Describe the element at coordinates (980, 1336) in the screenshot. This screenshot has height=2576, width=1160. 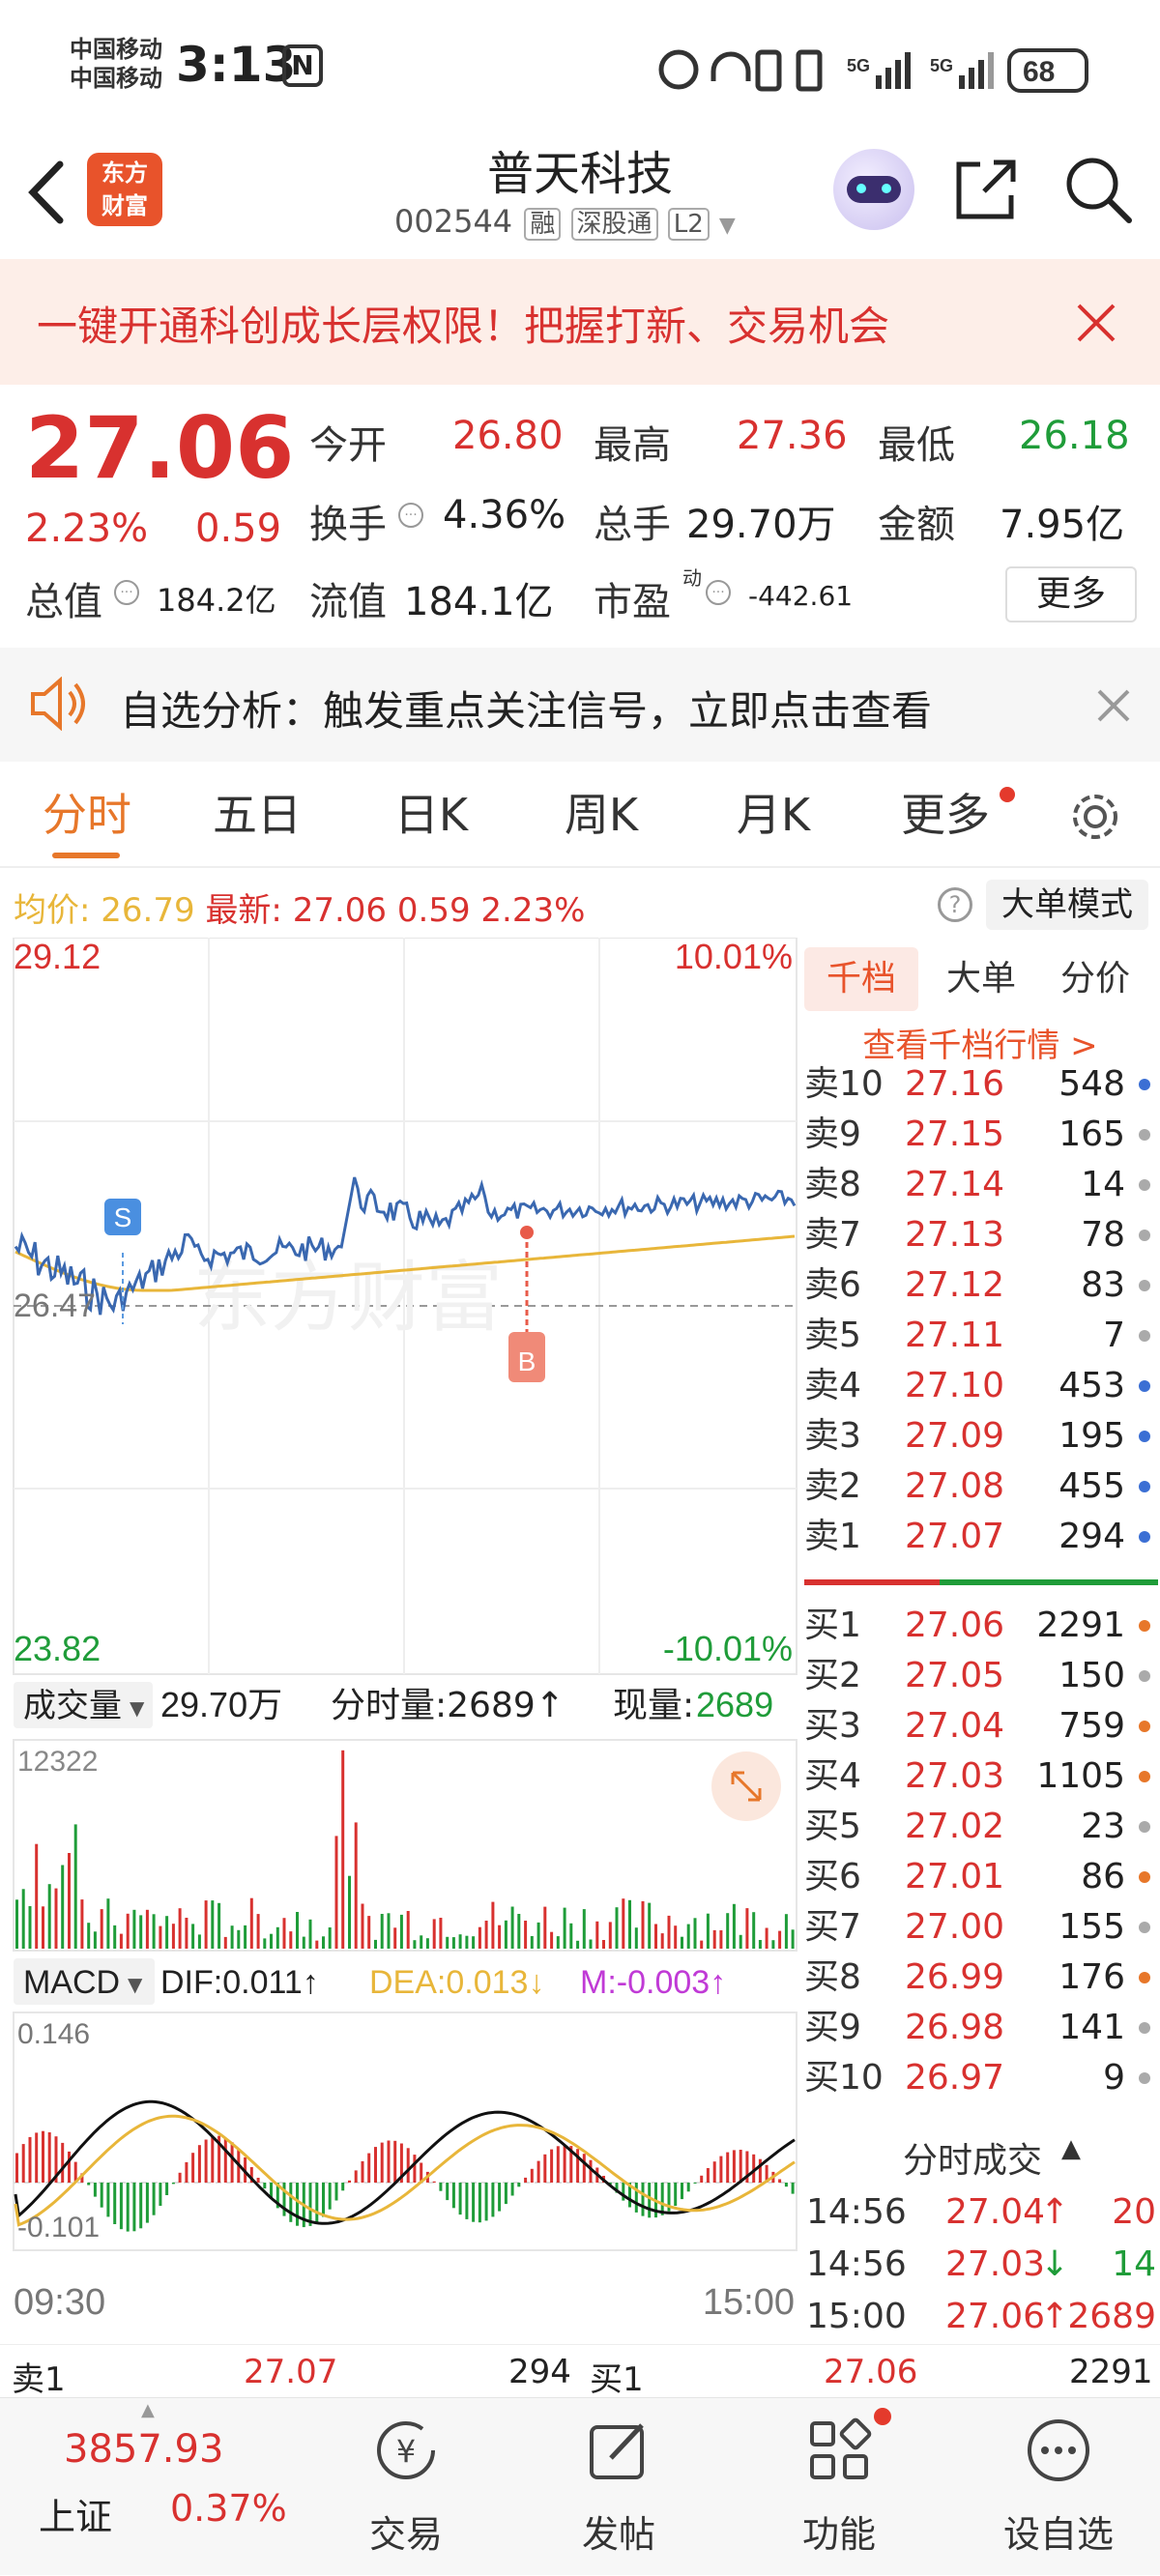
I see `ask-row: 卖5 27.11 7` at that location.